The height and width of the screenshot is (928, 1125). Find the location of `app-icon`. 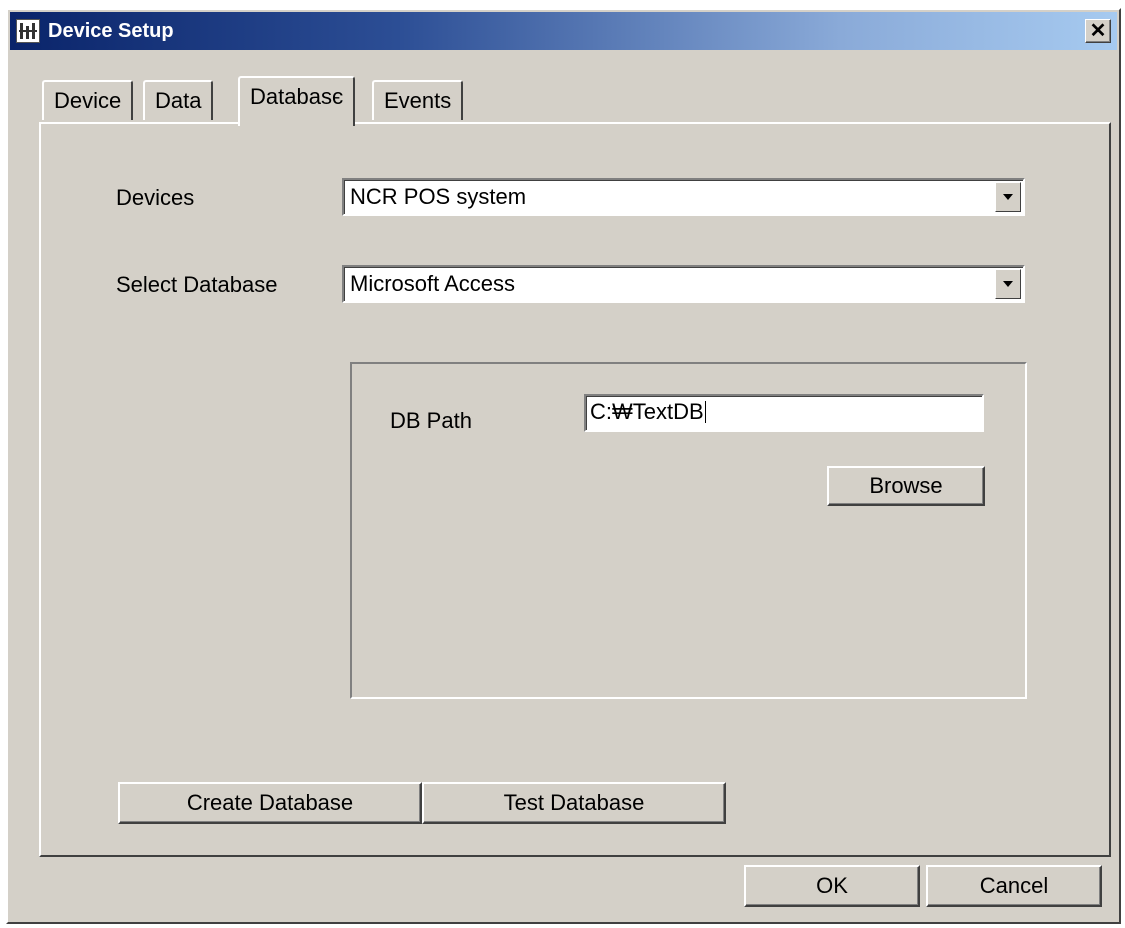

app-icon is located at coordinates (28, 31).